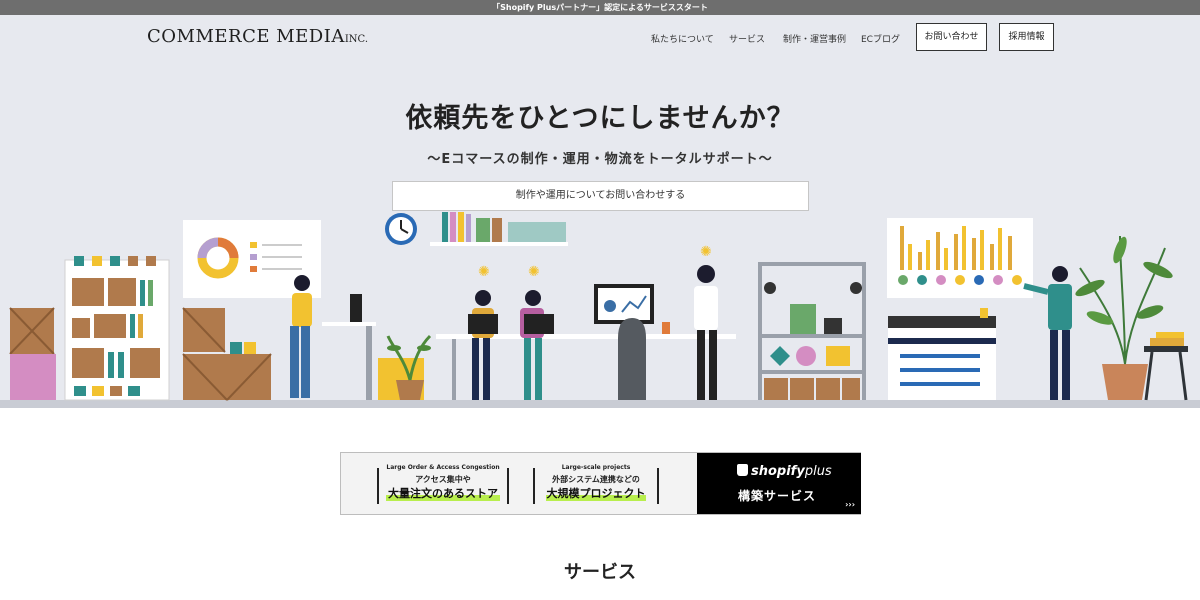 This screenshot has width=1200, height=600. Describe the element at coordinates (600, 118) in the screenshot. I see `hero-headline: 依頼先をひとつにしませんか？` at that location.